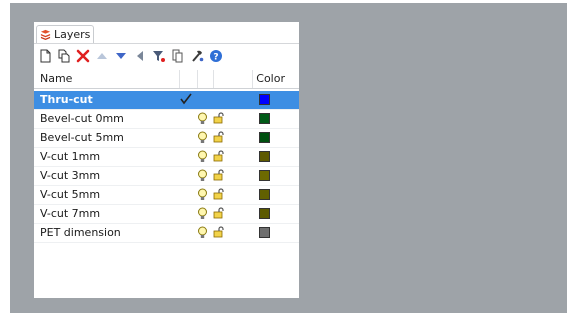 The image size is (573, 317). Describe the element at coordinates (45, 56) in the screenshot. I see `new-layer-icon` at that location.